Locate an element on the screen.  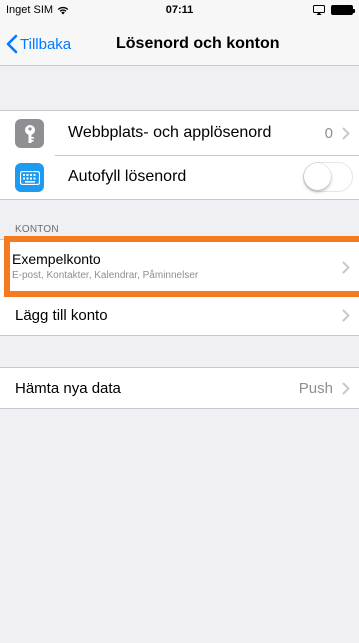
fetch-mode-value: Push is located at coordinates (315, 388).